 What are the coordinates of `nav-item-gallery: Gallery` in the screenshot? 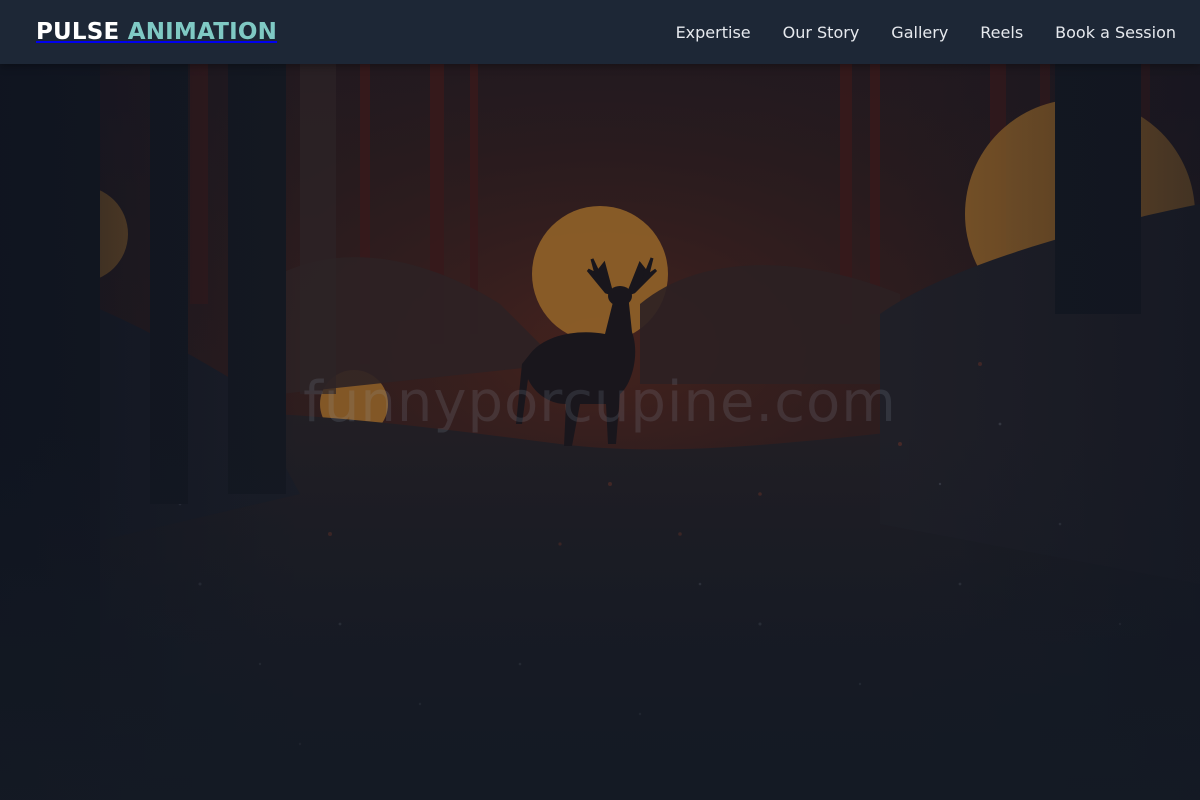 It's located at (919, 32).